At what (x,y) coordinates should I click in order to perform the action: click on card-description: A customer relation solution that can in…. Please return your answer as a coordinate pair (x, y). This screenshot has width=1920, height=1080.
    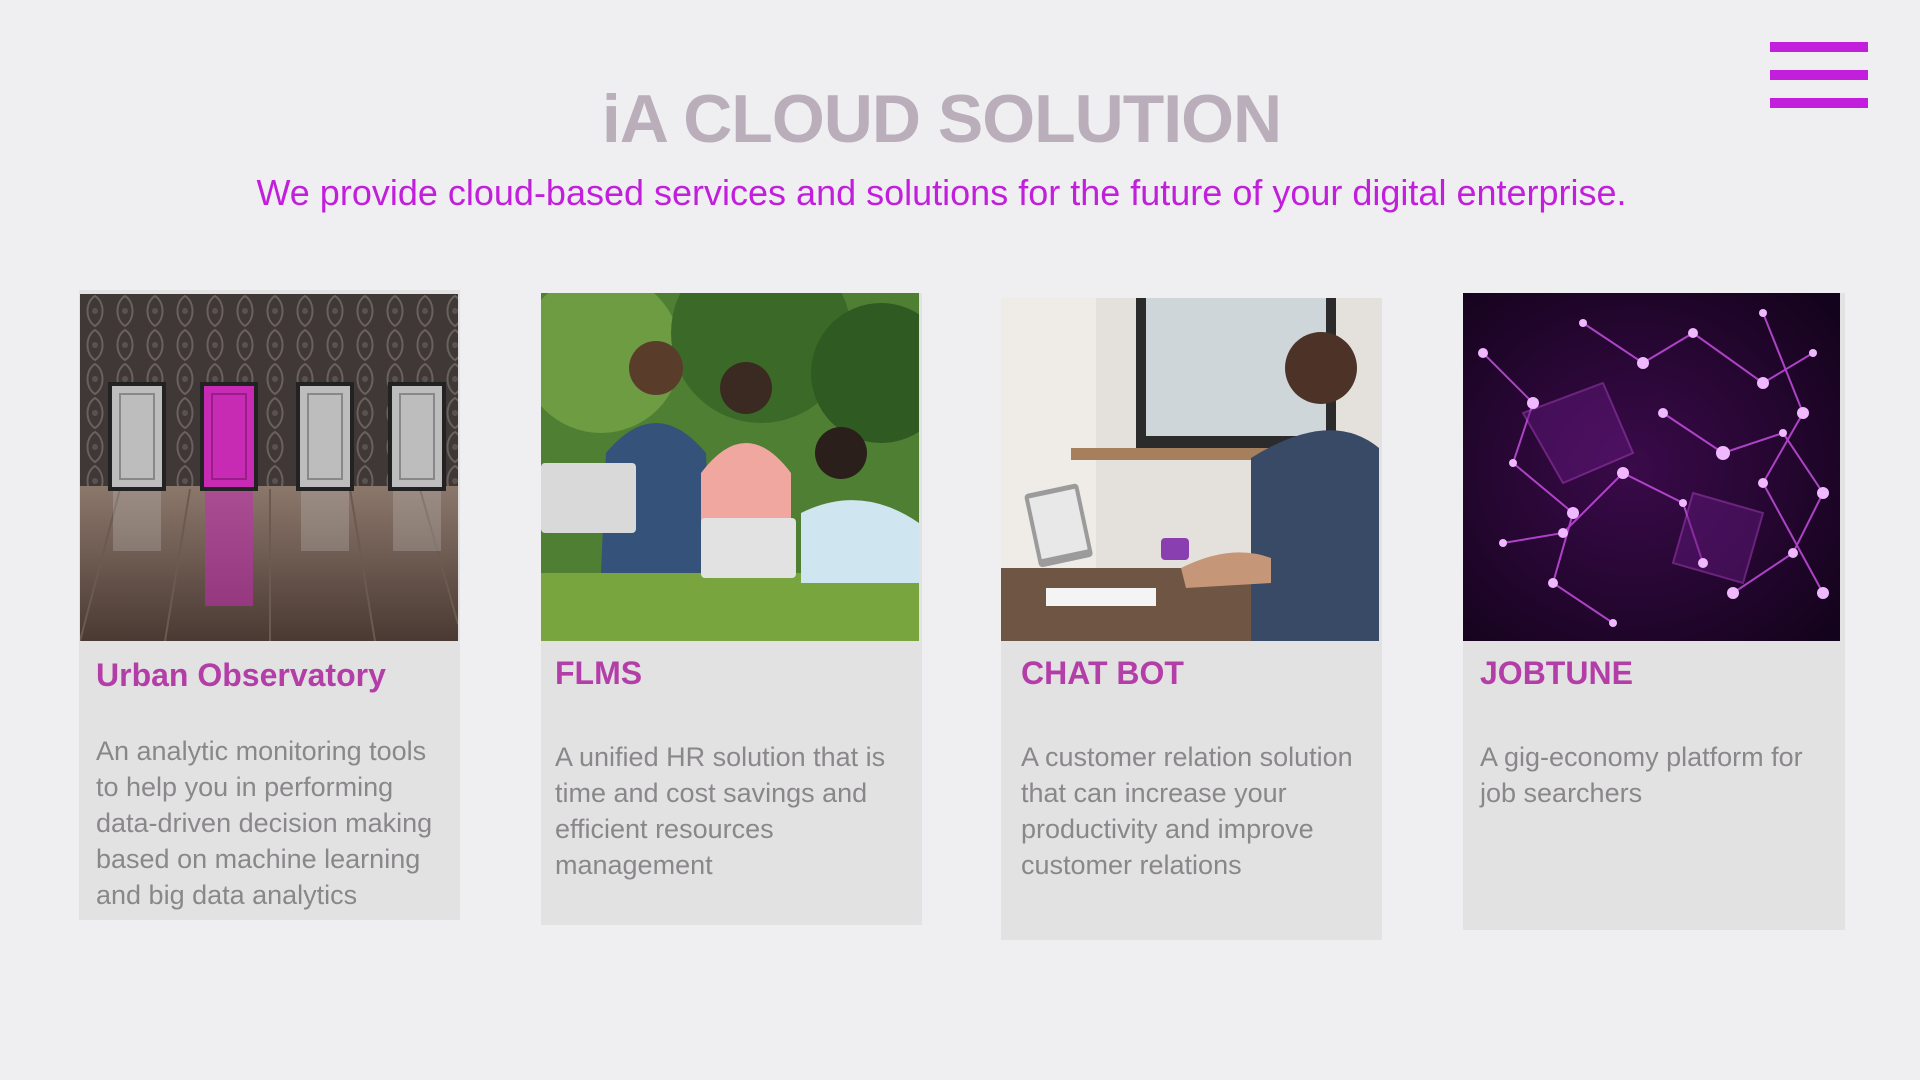
    Looking at the image, I should click on (1187, 811).